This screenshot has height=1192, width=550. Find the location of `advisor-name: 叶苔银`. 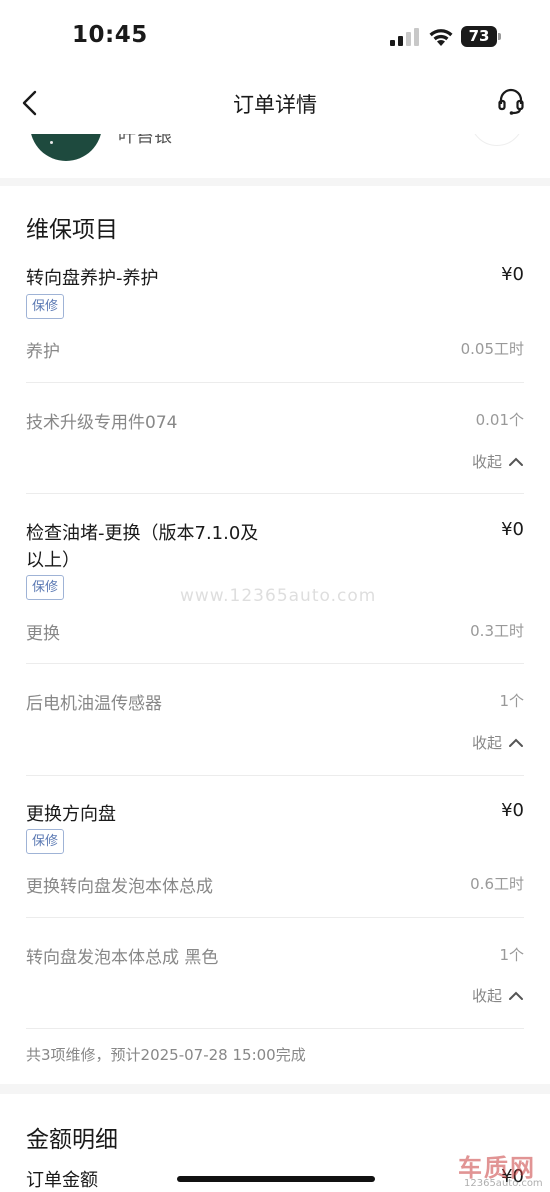

advisor-name: 叶苔银 is located at coordinates (145, 140).